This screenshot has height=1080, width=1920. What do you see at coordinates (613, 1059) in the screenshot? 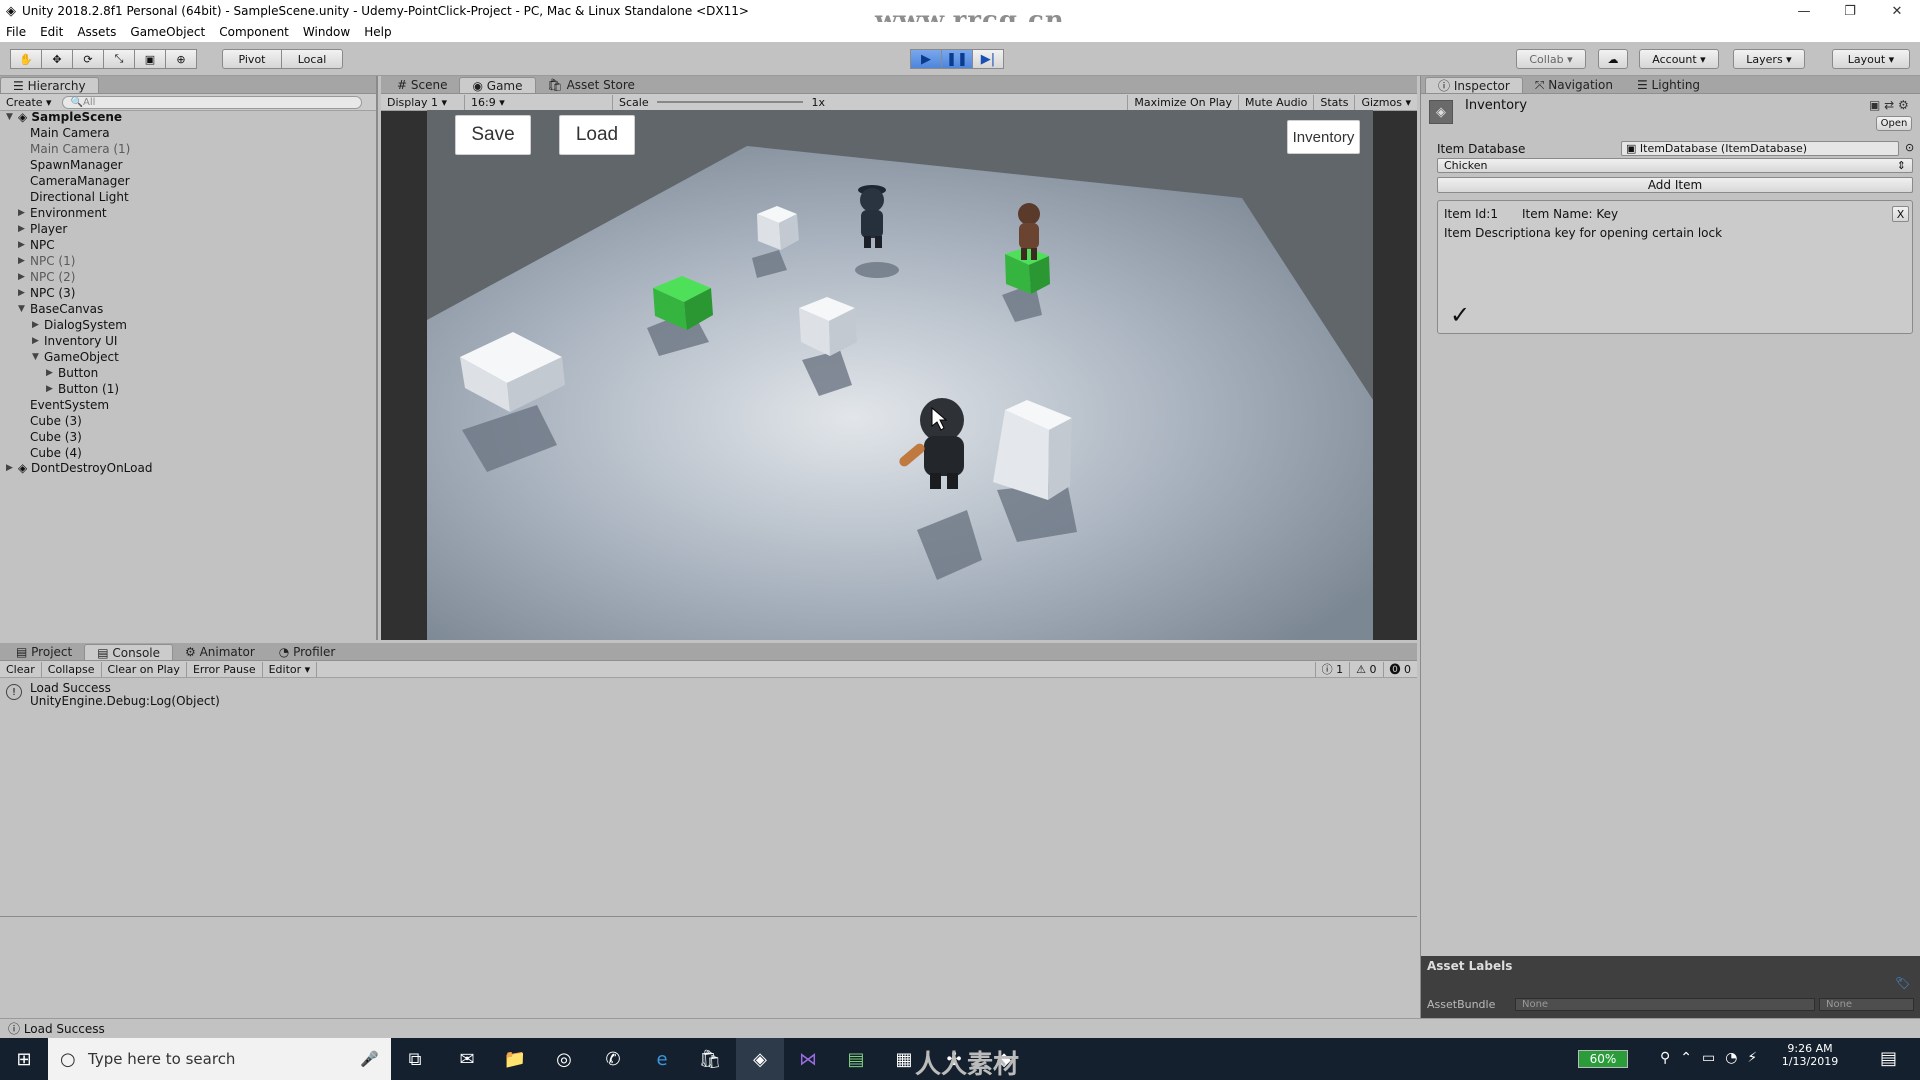
I see `whatsapp-icon: ✆` at bounding box center [613, 1059].